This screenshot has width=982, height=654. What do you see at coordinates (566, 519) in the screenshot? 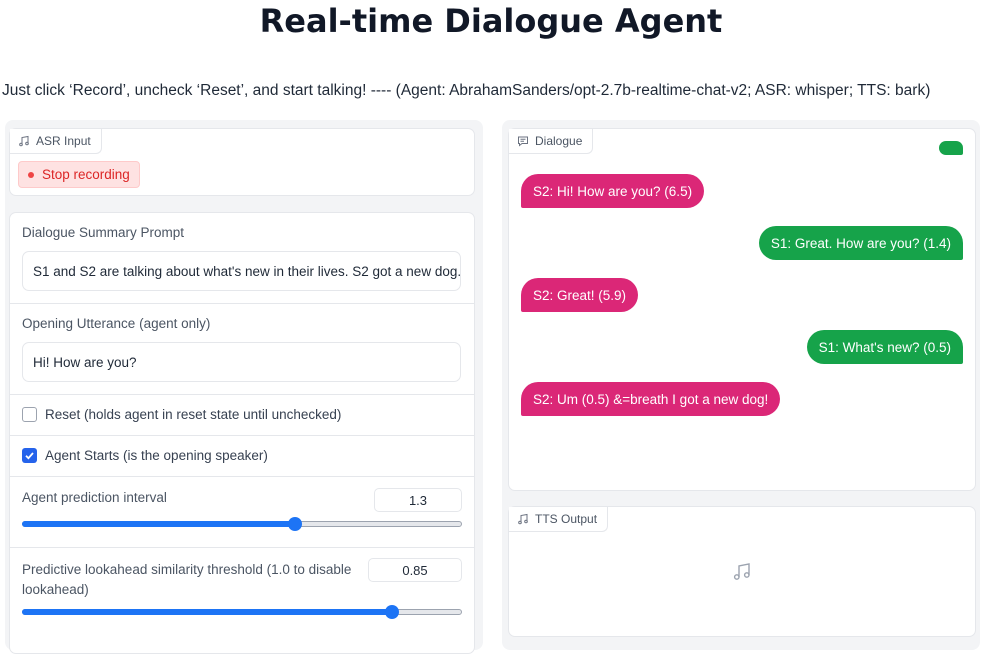
I see `tts-output-label-text: TTS Output` at bounding box center [566, 519].